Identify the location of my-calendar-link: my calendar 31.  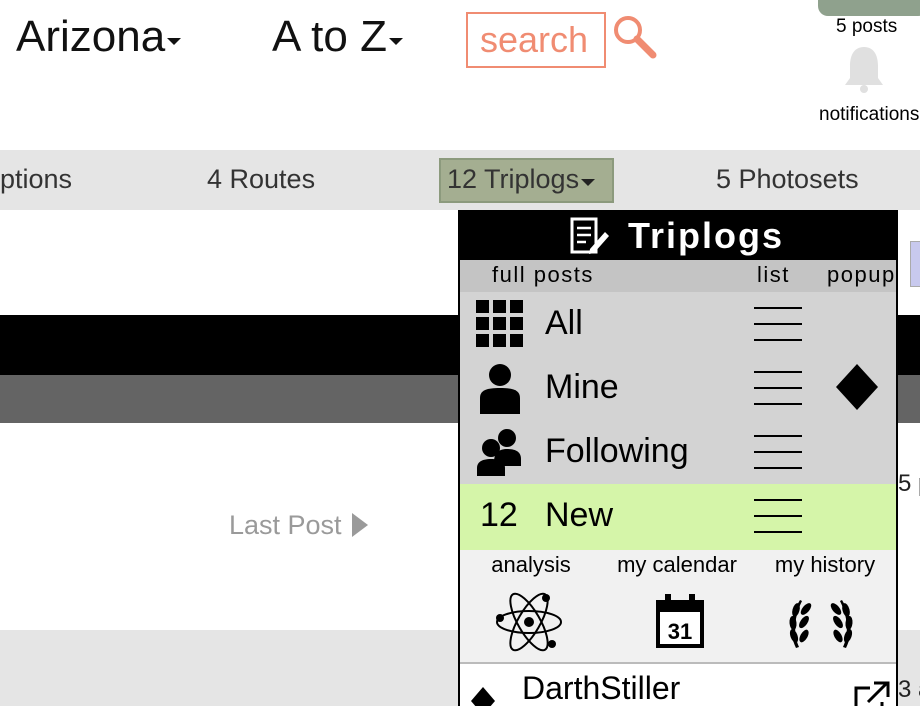
(677, 606).